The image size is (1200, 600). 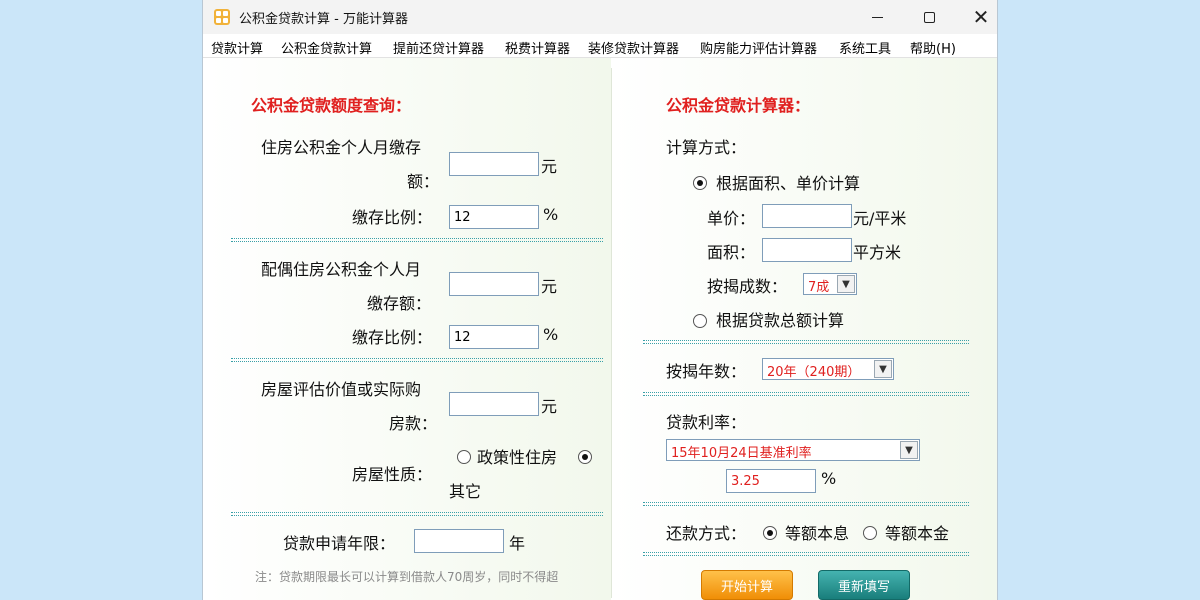 What do you see at coordinates (747, 585) in the screenshot?
I see `start-calc-button: 开始计算` at bounding box center [747, 585].